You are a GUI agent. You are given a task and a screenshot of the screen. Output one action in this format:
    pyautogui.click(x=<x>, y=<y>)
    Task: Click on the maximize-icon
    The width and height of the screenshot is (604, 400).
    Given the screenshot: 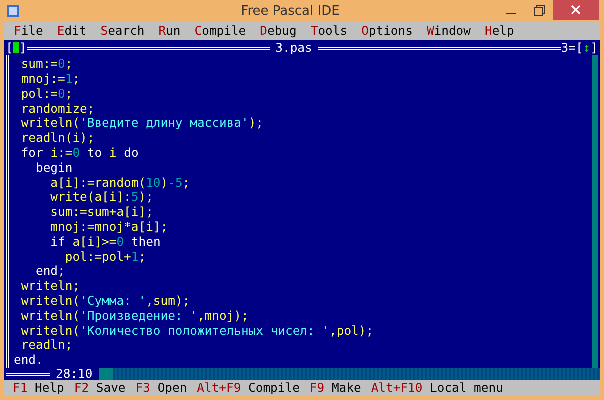 What is the action you would take?
    pyautogui.click(x=539, y=10)
    